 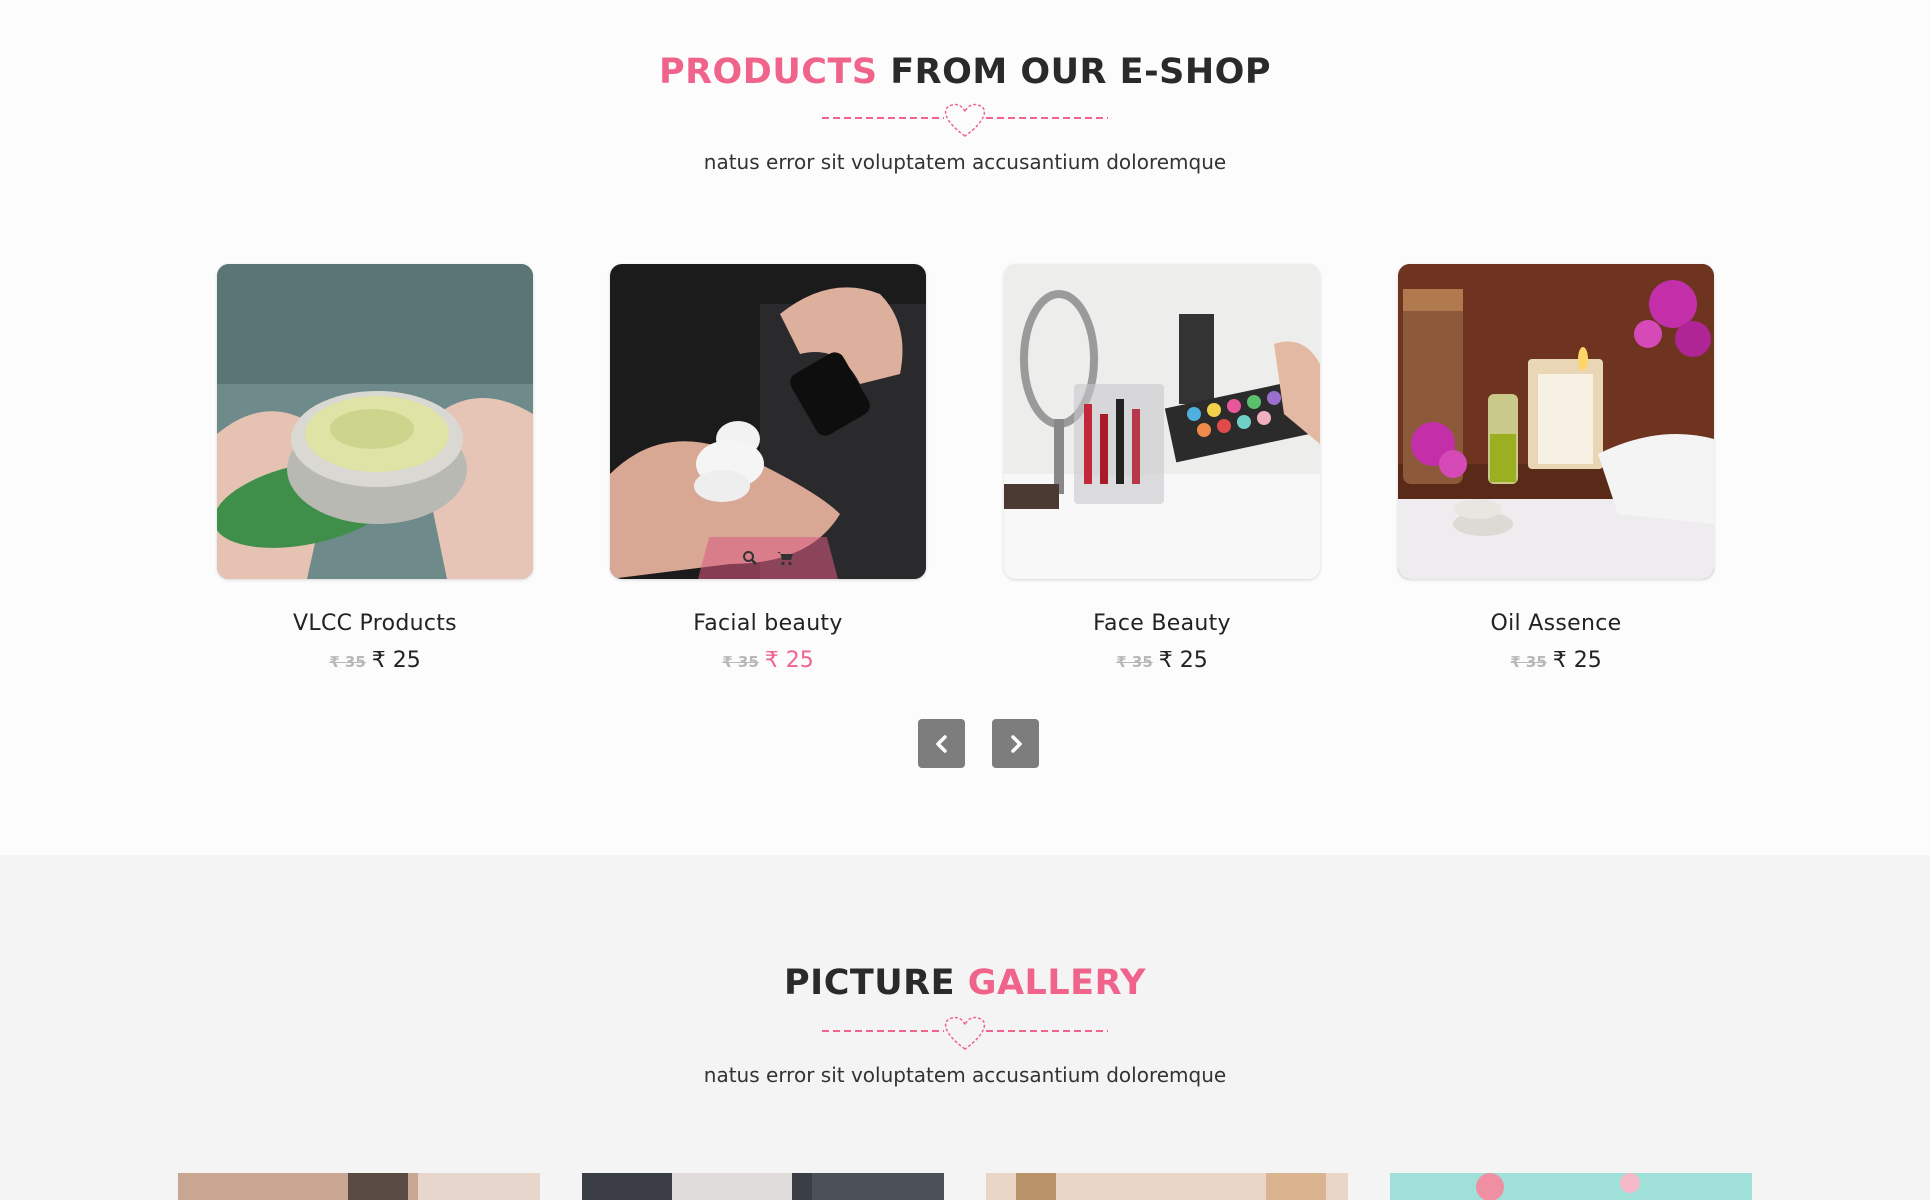 I want to click on quick-actions-bar, so click(x=768, y=558).